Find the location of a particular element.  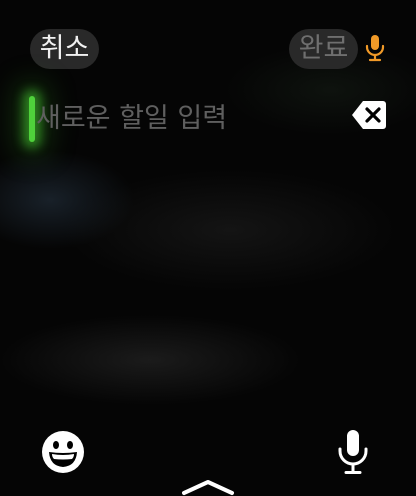

emoji-smiley-icon is located at coordinates (63, 452).